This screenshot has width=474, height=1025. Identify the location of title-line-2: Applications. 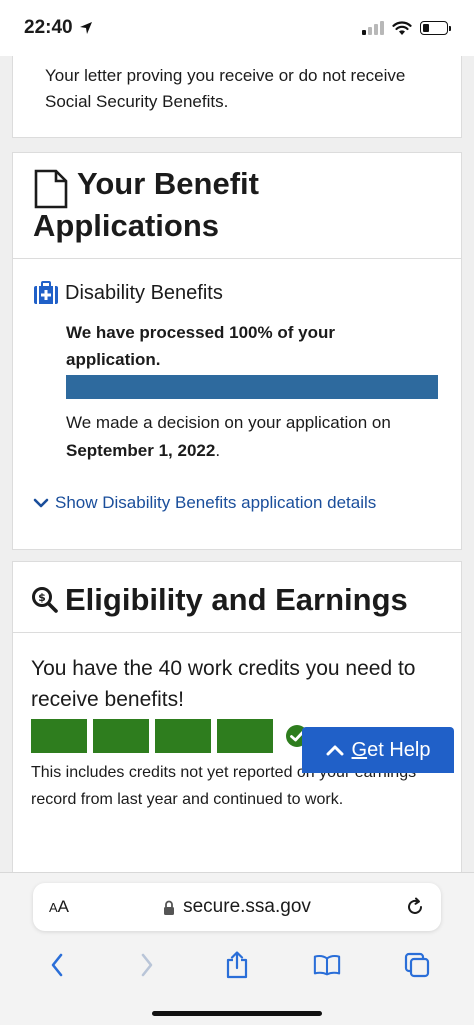
(126, 225).